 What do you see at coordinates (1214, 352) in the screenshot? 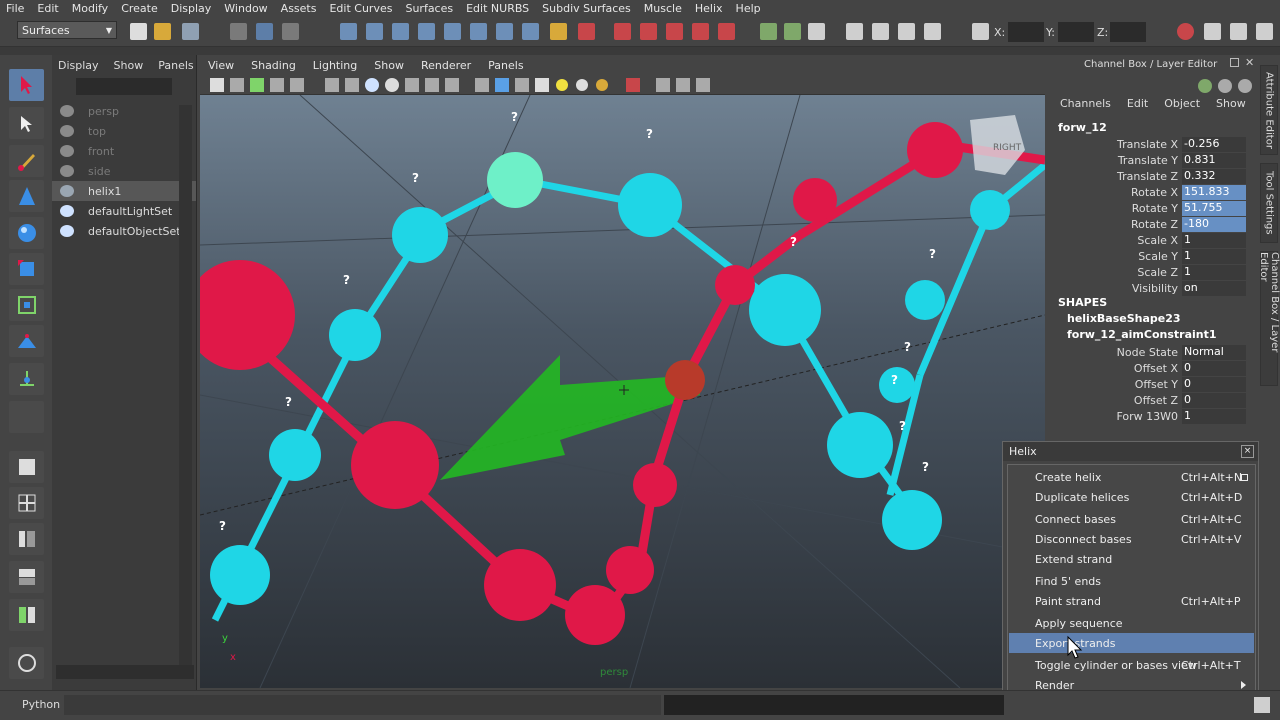
I see `channel-value: Normal` at bounding box center [1214, 352].